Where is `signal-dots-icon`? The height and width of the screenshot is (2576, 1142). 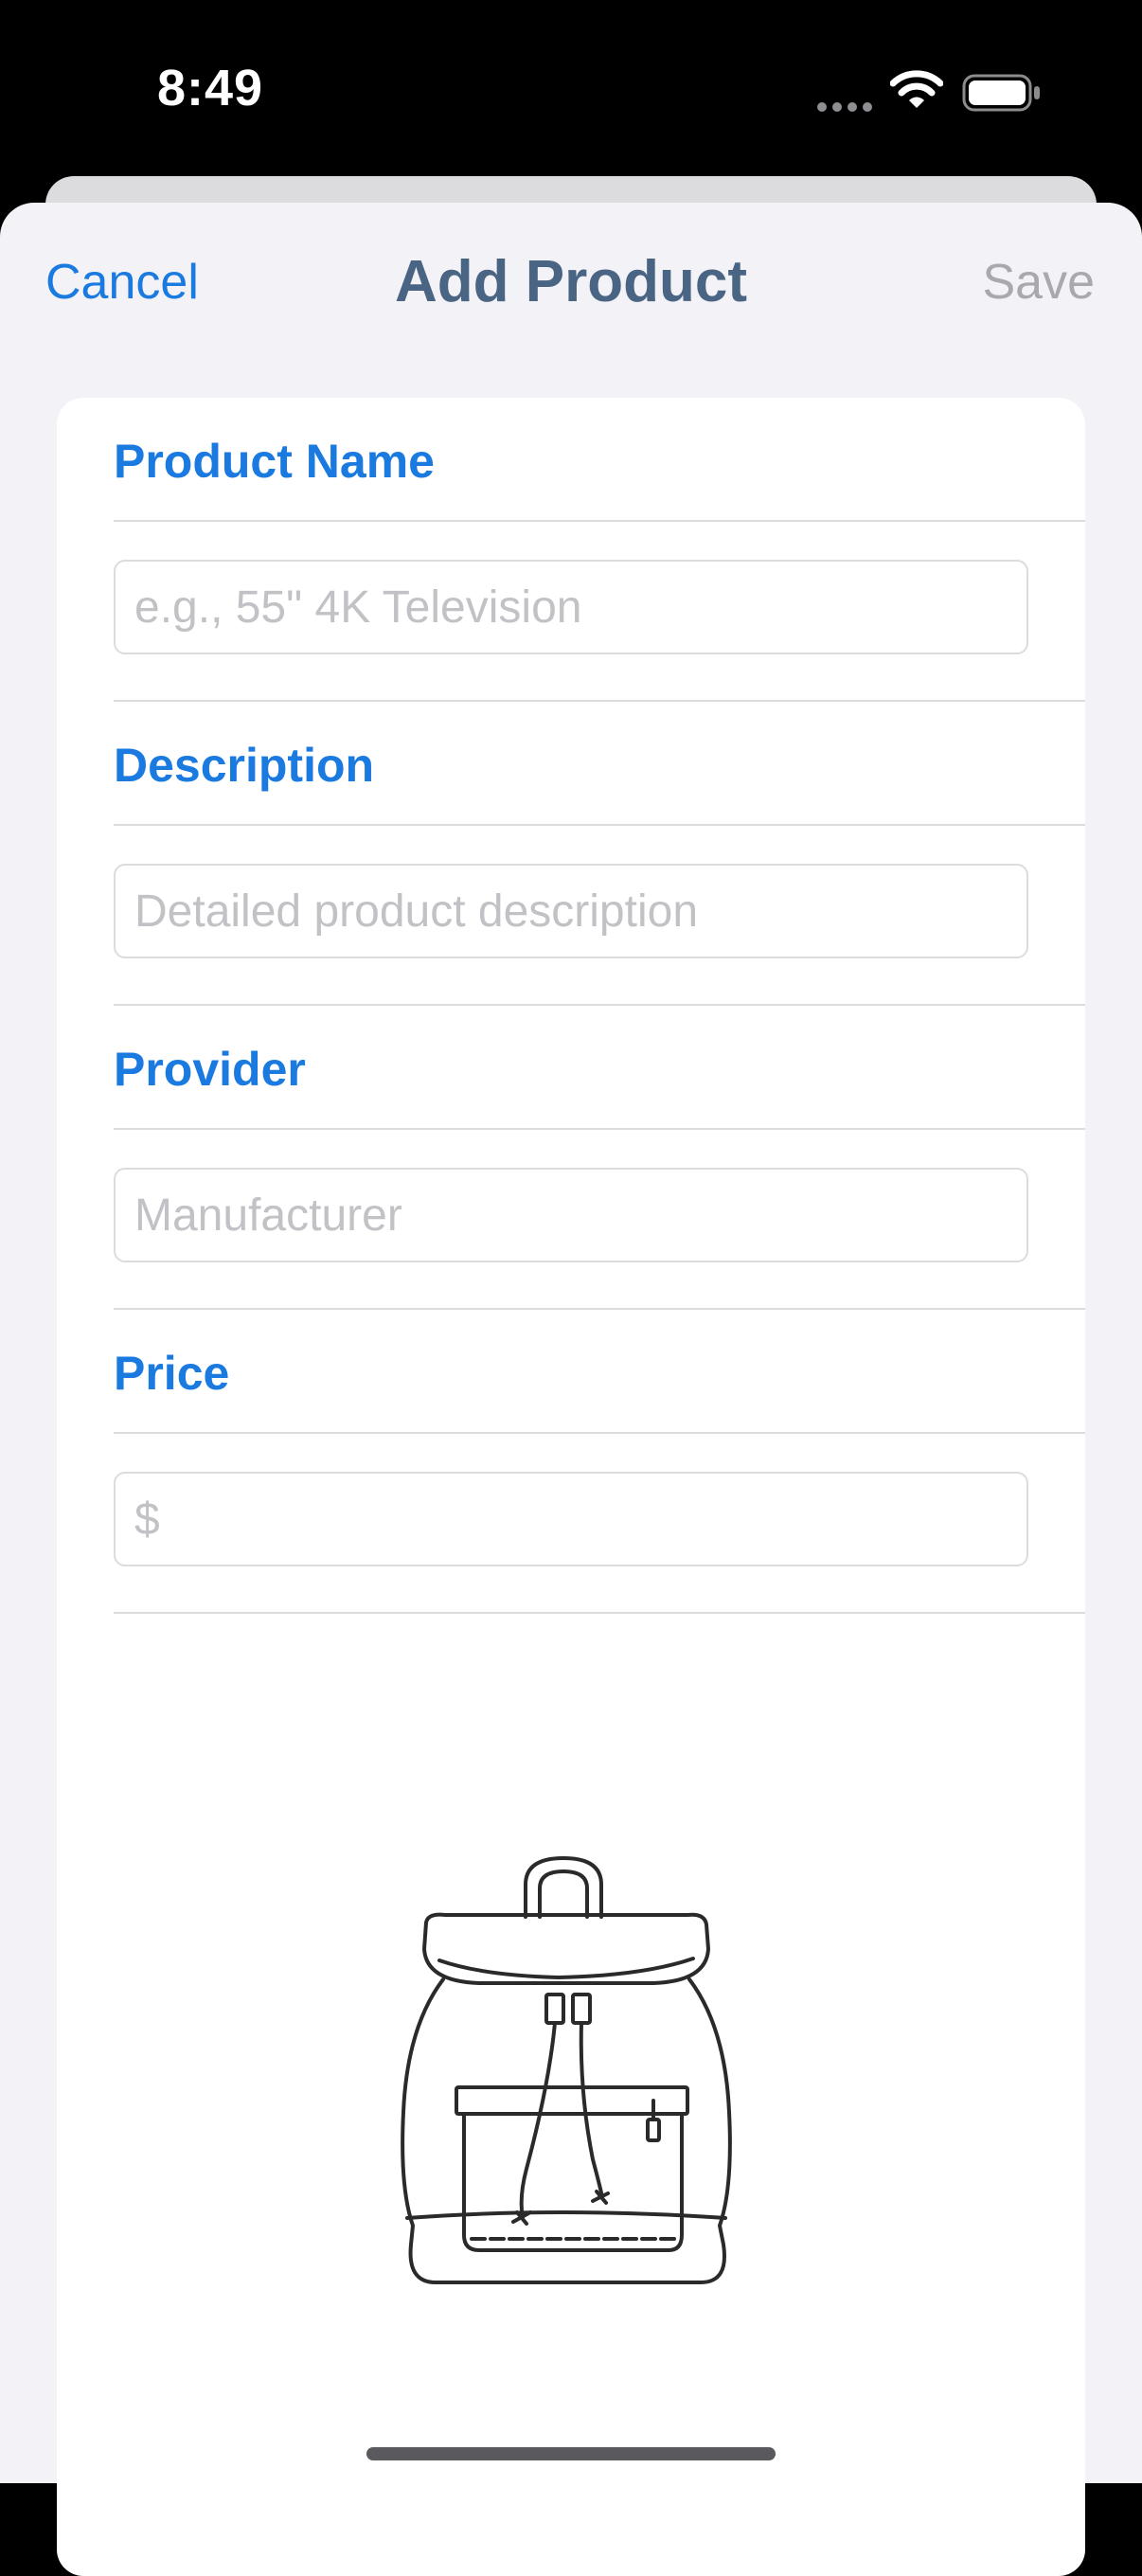 signal-dots-icon is located at coordinates (845, 108).